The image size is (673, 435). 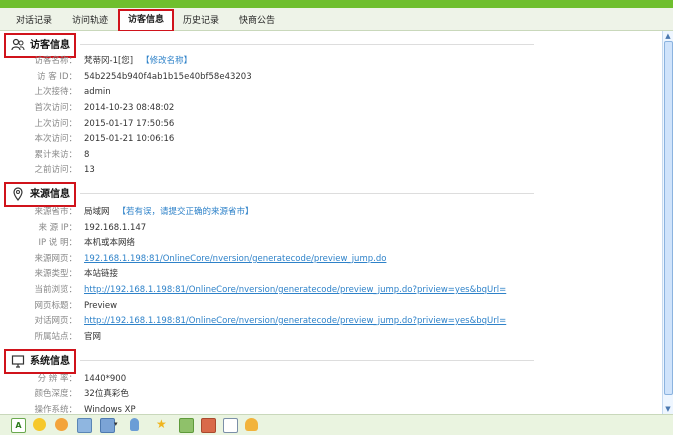 What do you see at coordinates (55, 170) in the screenshot?
I see `field-label: 之前访问：` at bounding box center [55, 170].